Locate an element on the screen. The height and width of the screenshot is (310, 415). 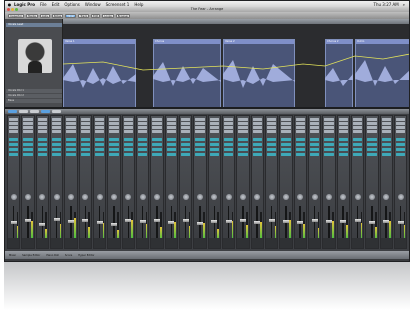
edit-button: Edit is located at coordinates (96, 15).